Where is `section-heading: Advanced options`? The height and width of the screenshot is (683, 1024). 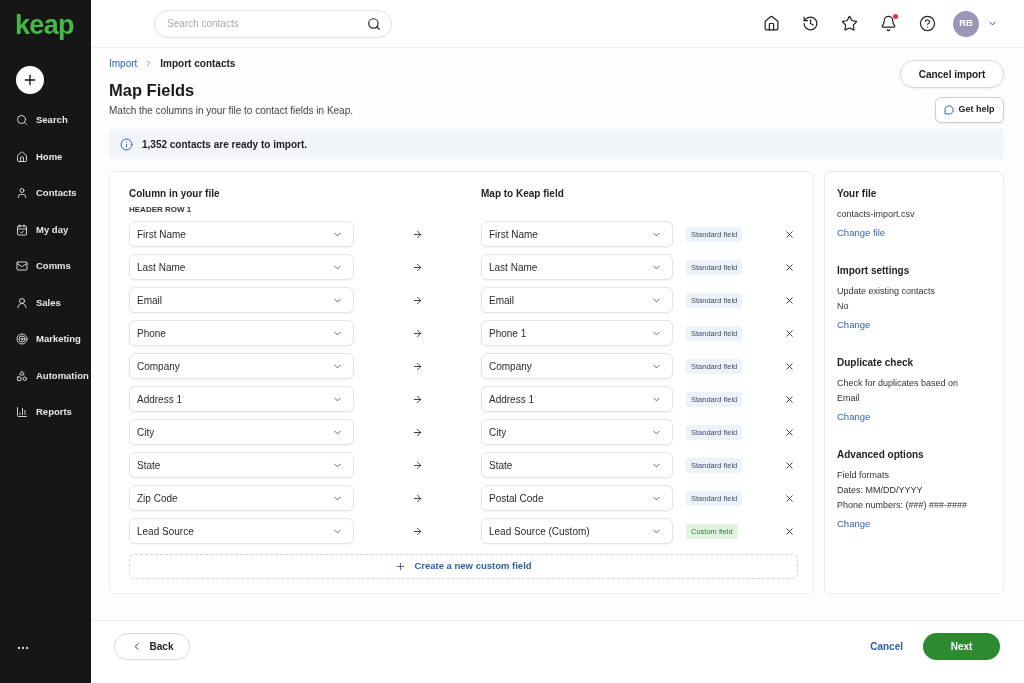
section-heading: Advanced options is located at coordinates (881, 455).